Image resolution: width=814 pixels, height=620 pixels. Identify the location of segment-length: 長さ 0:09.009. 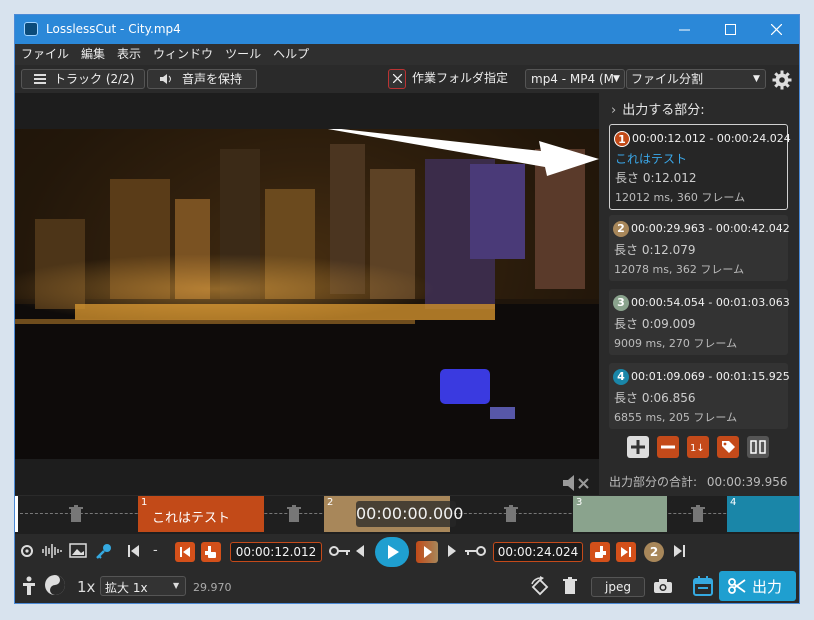
(655, 324).